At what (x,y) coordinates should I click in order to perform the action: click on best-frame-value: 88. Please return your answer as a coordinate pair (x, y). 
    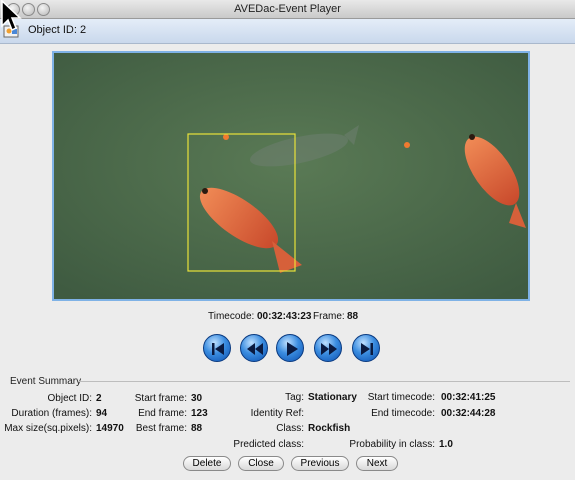
    Looking at the image, I should click on (197, 428).